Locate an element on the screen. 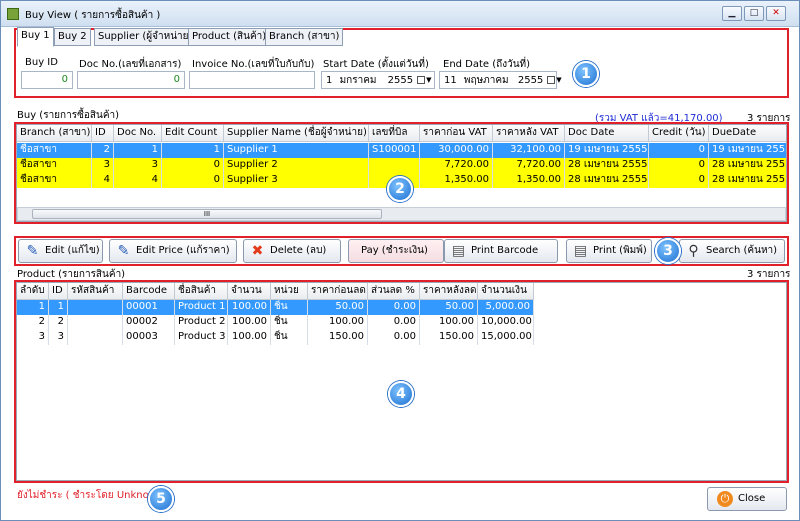  end-date-picker: 11 พฤษภาคม 2555 ▼ is located at coordinates (500, 80).